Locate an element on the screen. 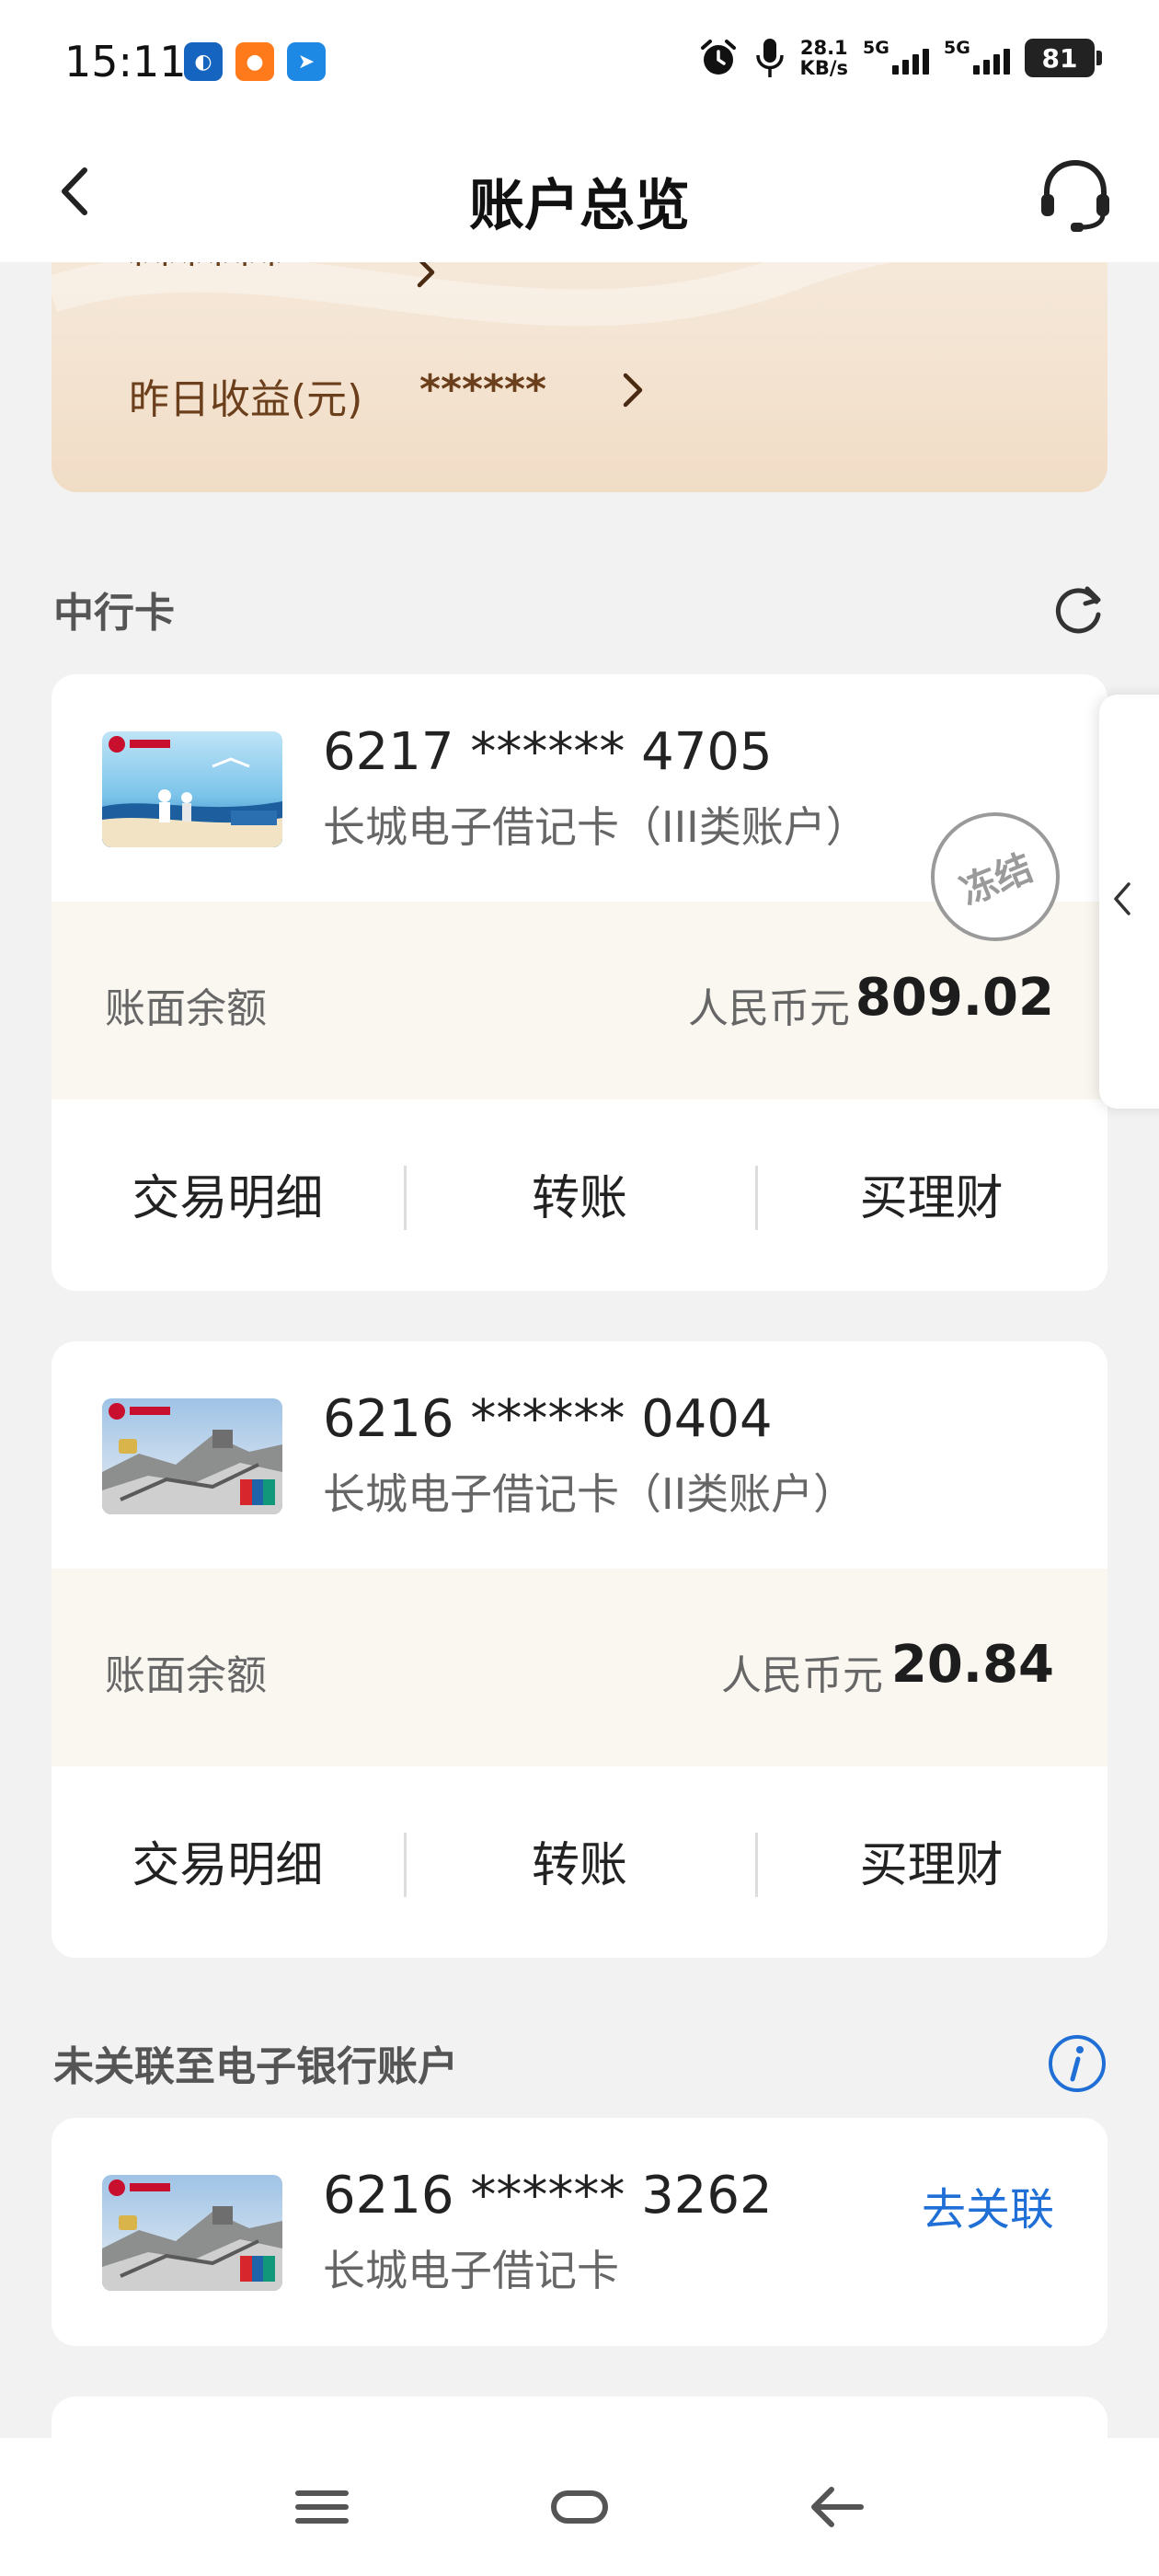 This screenshot has width=1159, height=2576. yesterday-yield-value: ****** is located at coordinates (483, 389).